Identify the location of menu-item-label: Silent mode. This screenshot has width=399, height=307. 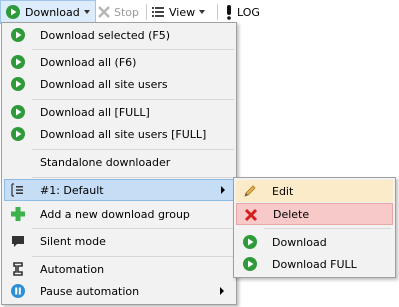
(73, 241).